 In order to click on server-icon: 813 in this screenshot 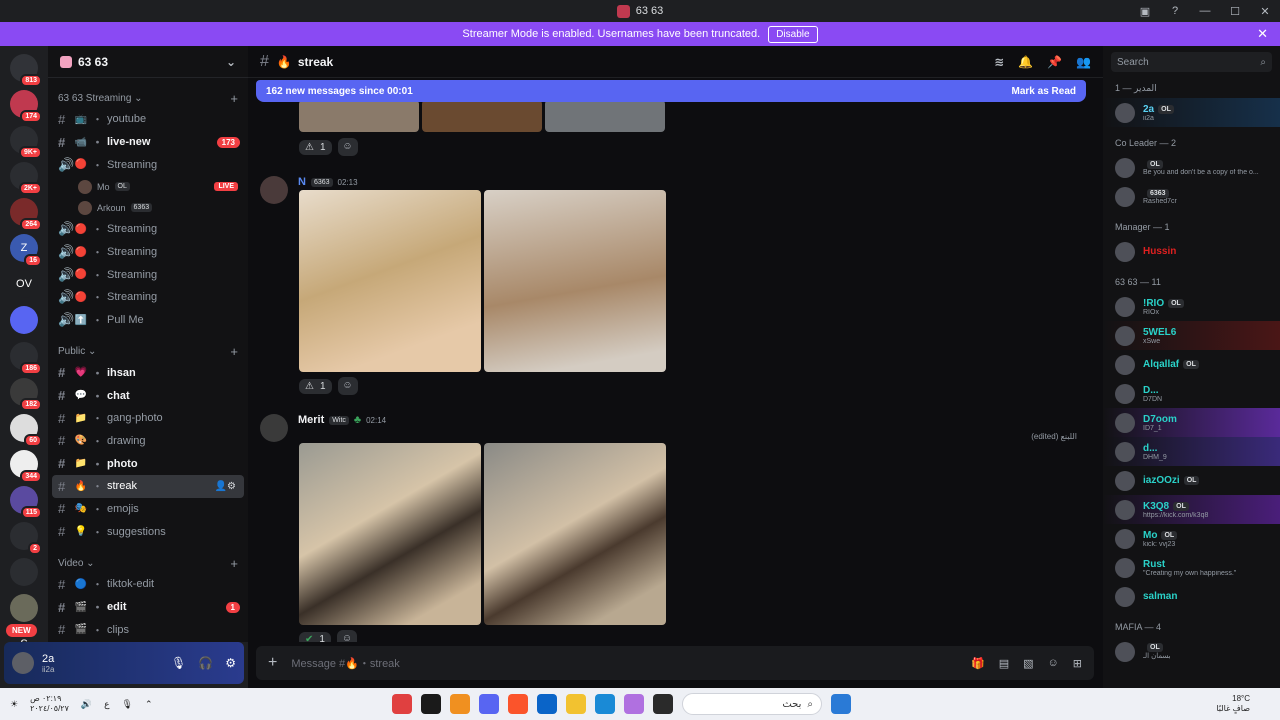, I will do `click(26, 70)`.